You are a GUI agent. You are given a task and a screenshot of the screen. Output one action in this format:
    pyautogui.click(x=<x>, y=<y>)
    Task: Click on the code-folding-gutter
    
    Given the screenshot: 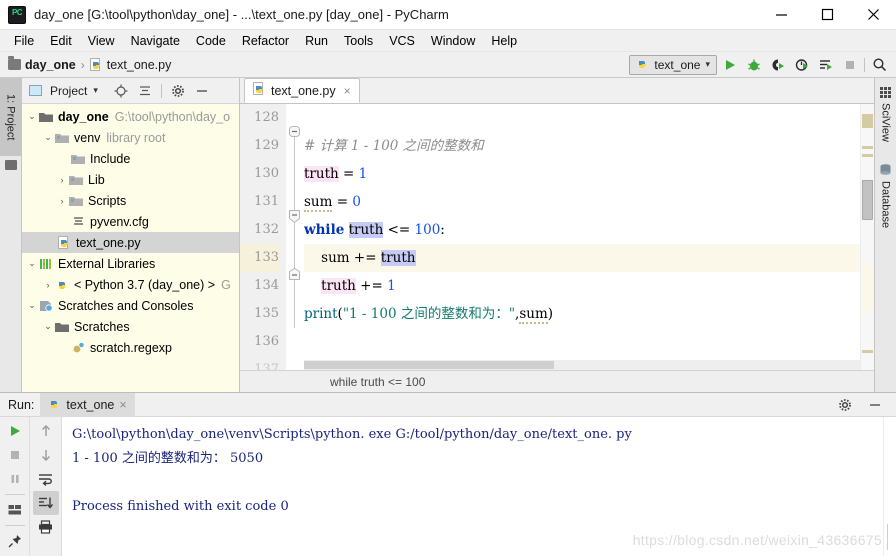 What is the action you would take?
    pyautogui.click(x=295, y=237)
    